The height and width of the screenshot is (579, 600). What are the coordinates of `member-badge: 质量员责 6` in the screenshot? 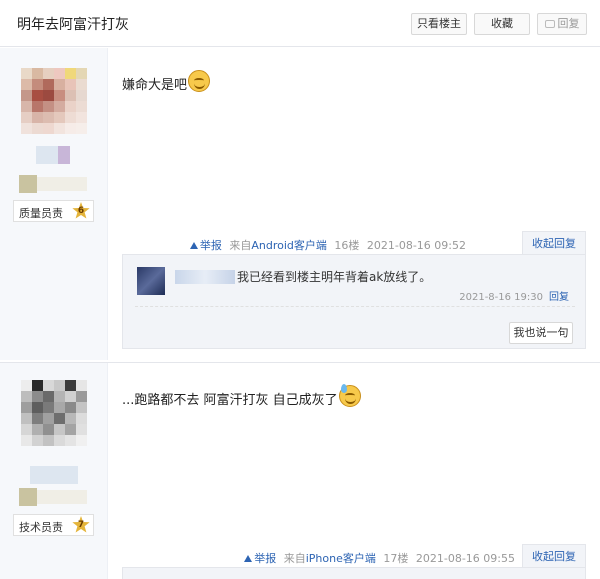 It's located at (53, 211).